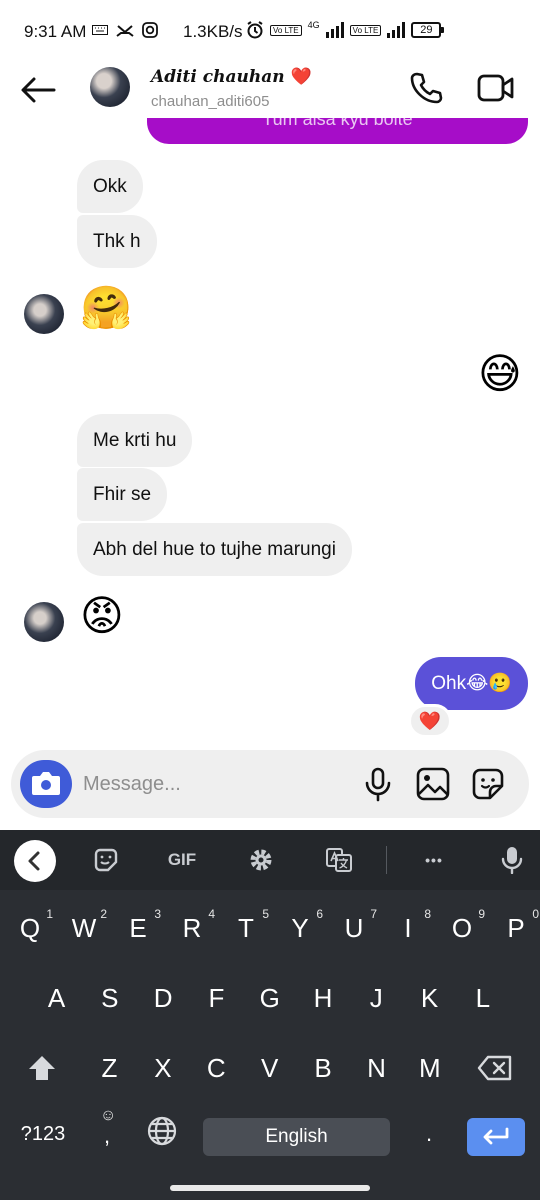 The height and width of the screenshot is (1200, 540). Describe the element at coordinates (269, 1068) in the screenshot. I see `key-v: V` at that location.